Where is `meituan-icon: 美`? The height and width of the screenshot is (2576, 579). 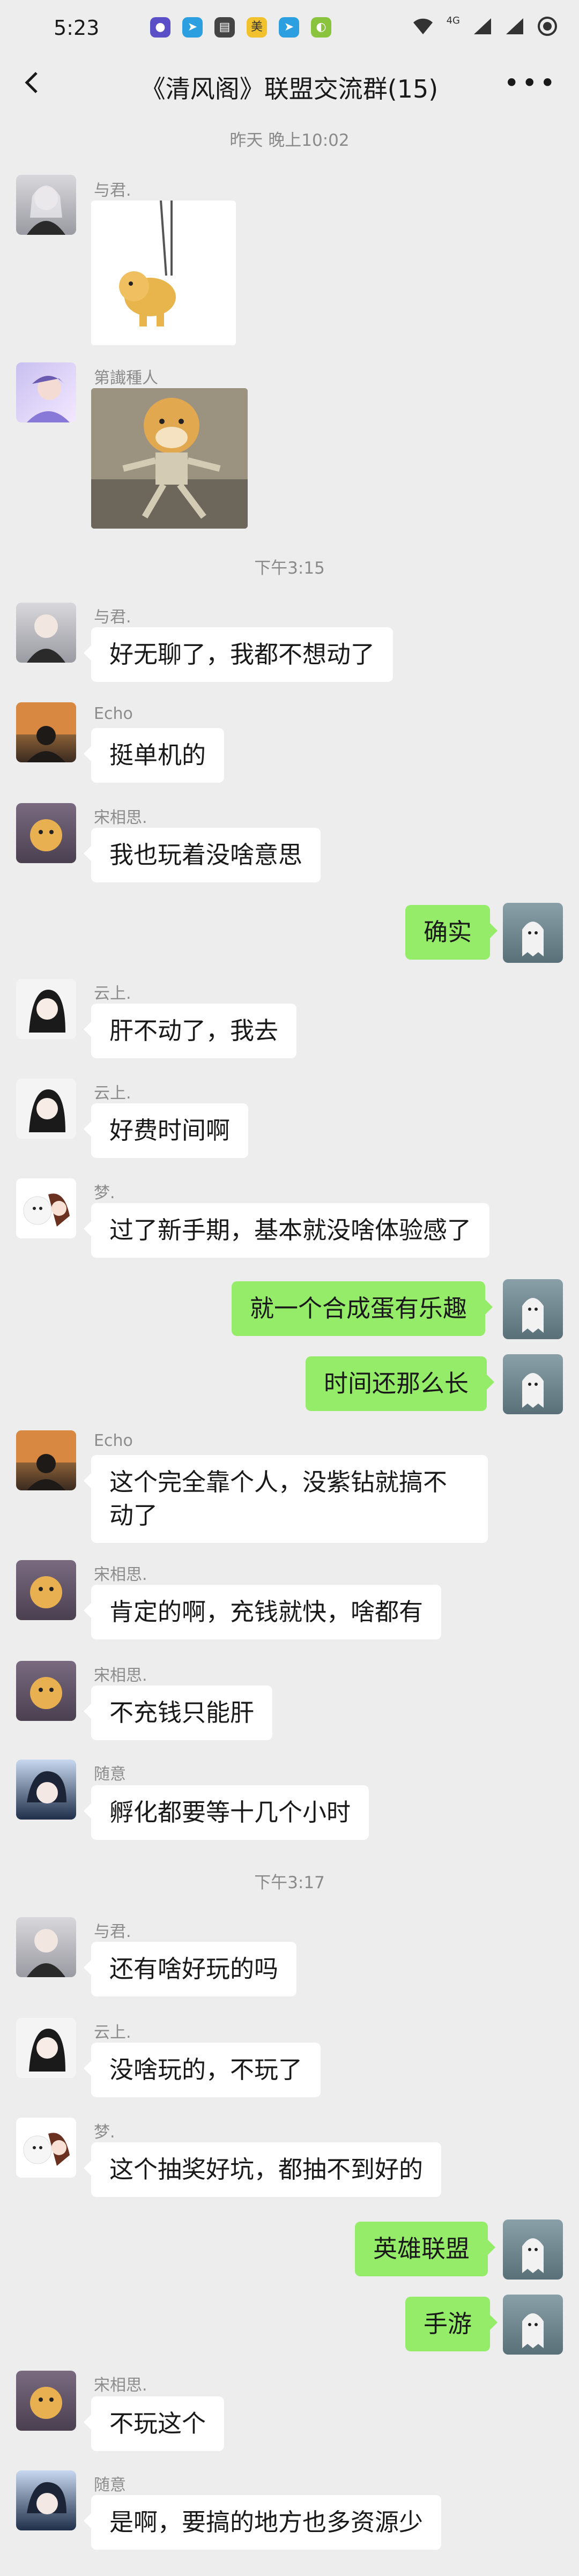
meituan-icon: 美 is located at coordinates (257, 28).